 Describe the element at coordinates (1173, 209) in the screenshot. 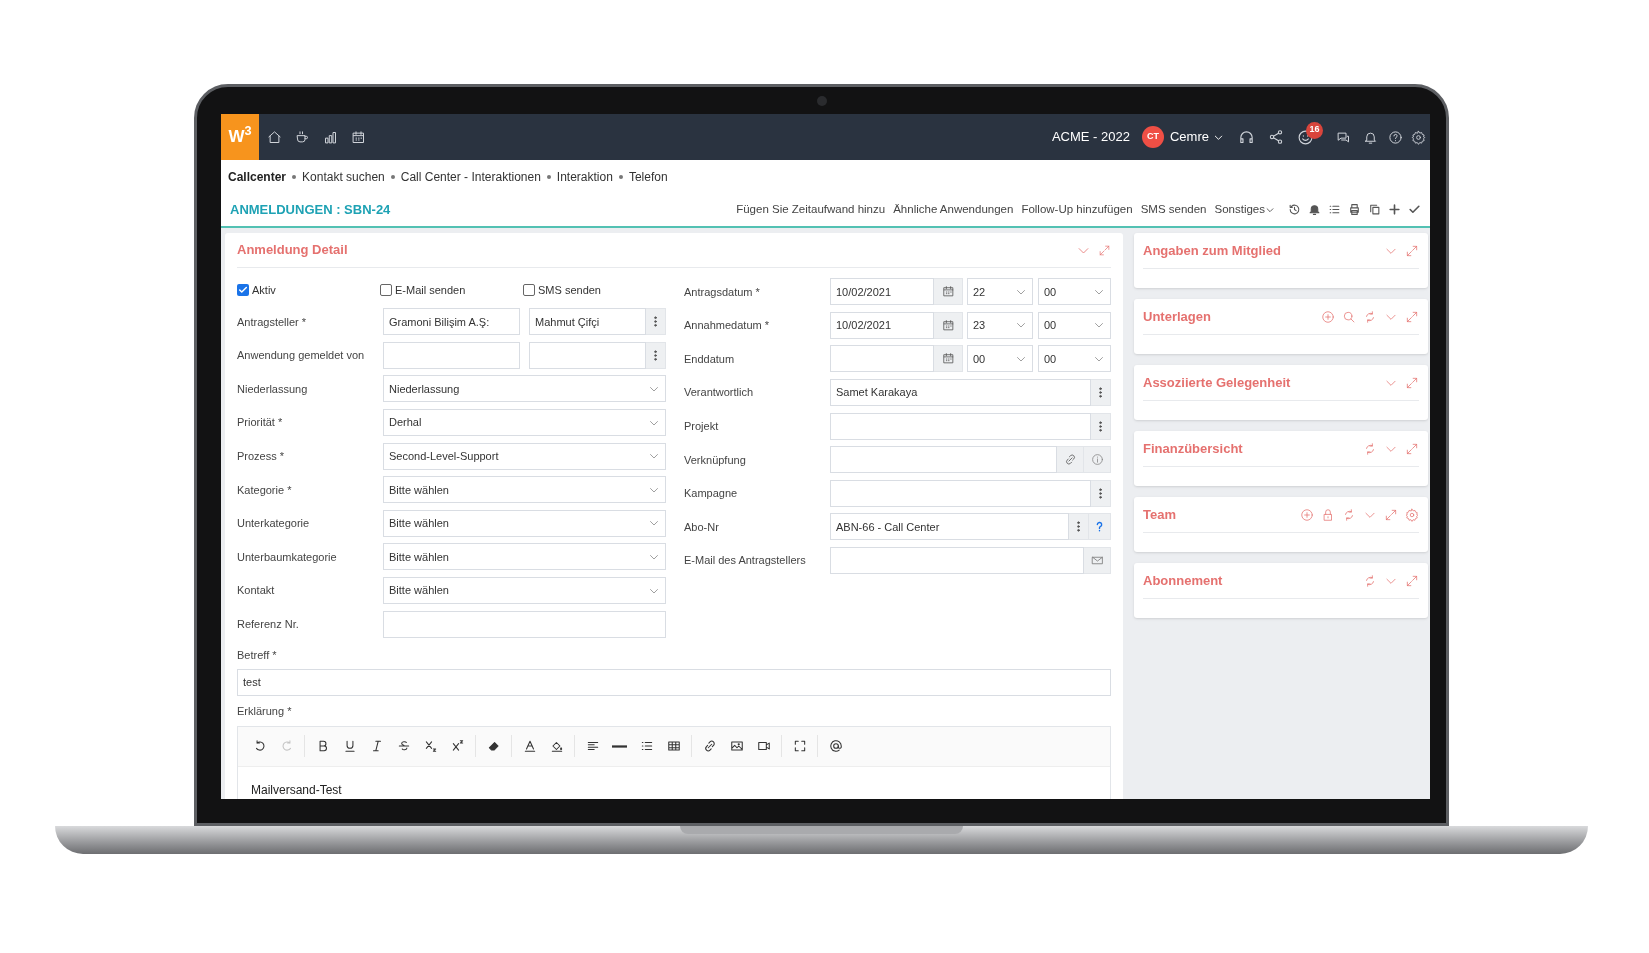

I see `action-link: SMS senden` at that location.